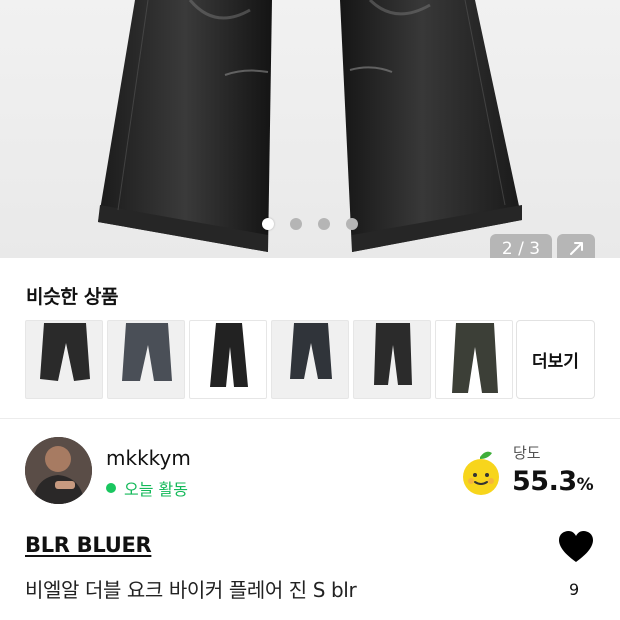 Image resolution: width=620 pixels, height=620 pixels. I want to click on more-similar-button: 더보기, so click(555, 359).